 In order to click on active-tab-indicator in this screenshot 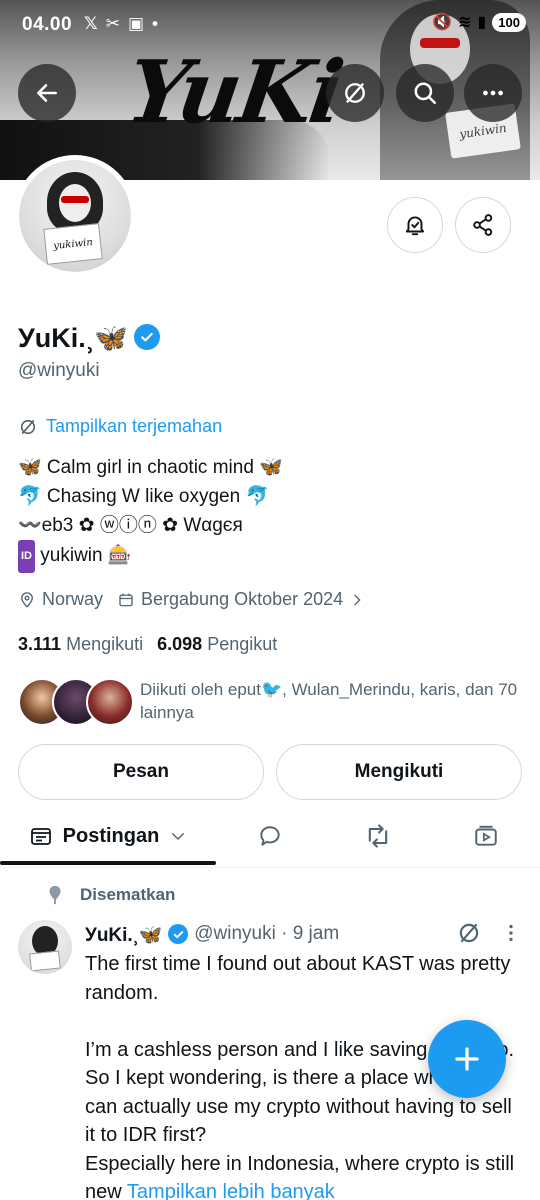, I will do `click(108, 863)`.